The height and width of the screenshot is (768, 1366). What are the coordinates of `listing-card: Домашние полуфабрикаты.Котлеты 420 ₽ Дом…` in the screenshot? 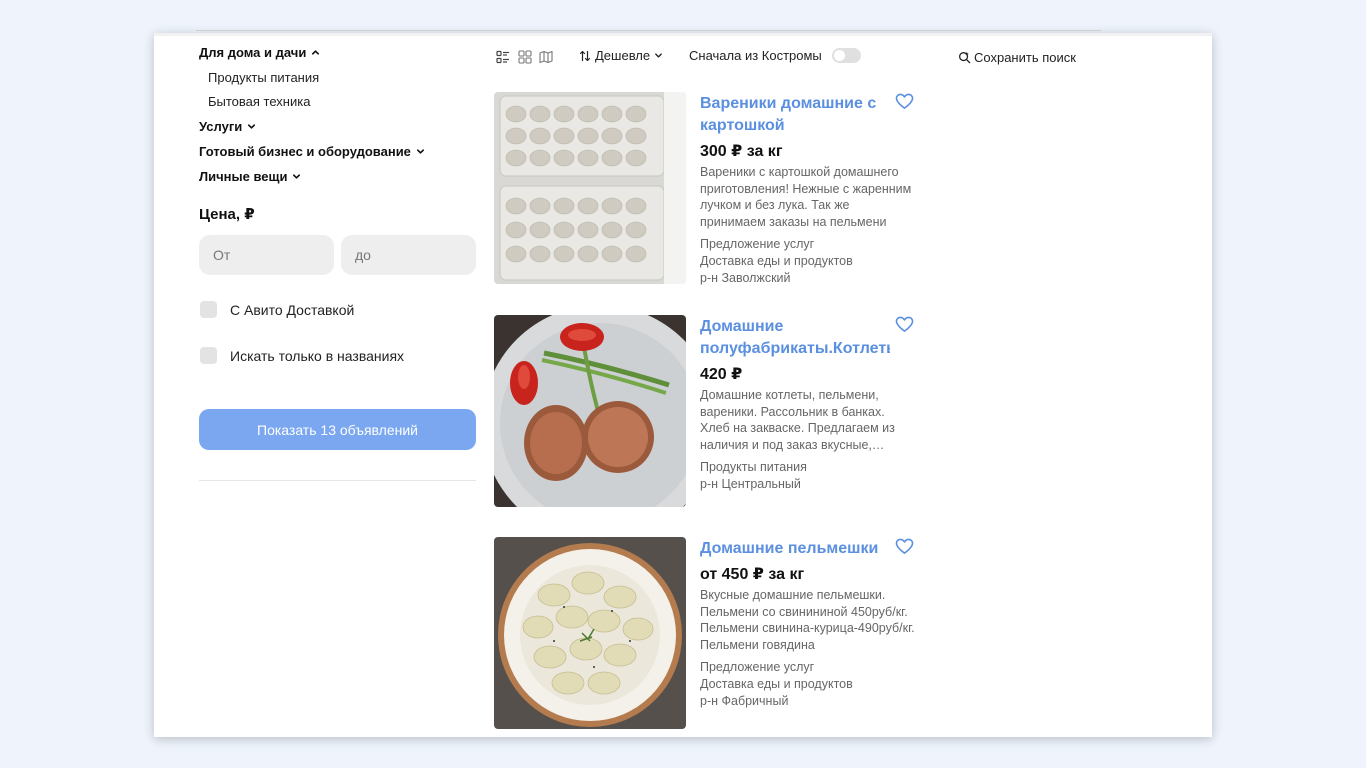 It's located at (714, 412).